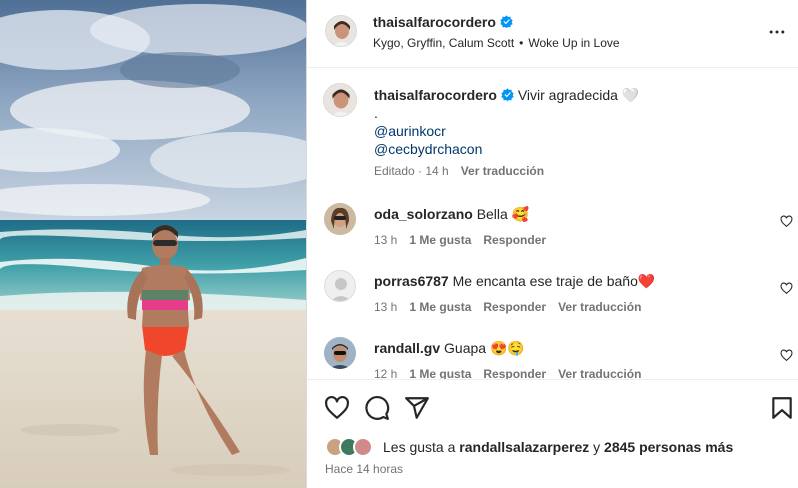 The height and width of the screenshot is (488, 798). I want to click on caption-translate-link: Ver traducción, so click(502, 171).